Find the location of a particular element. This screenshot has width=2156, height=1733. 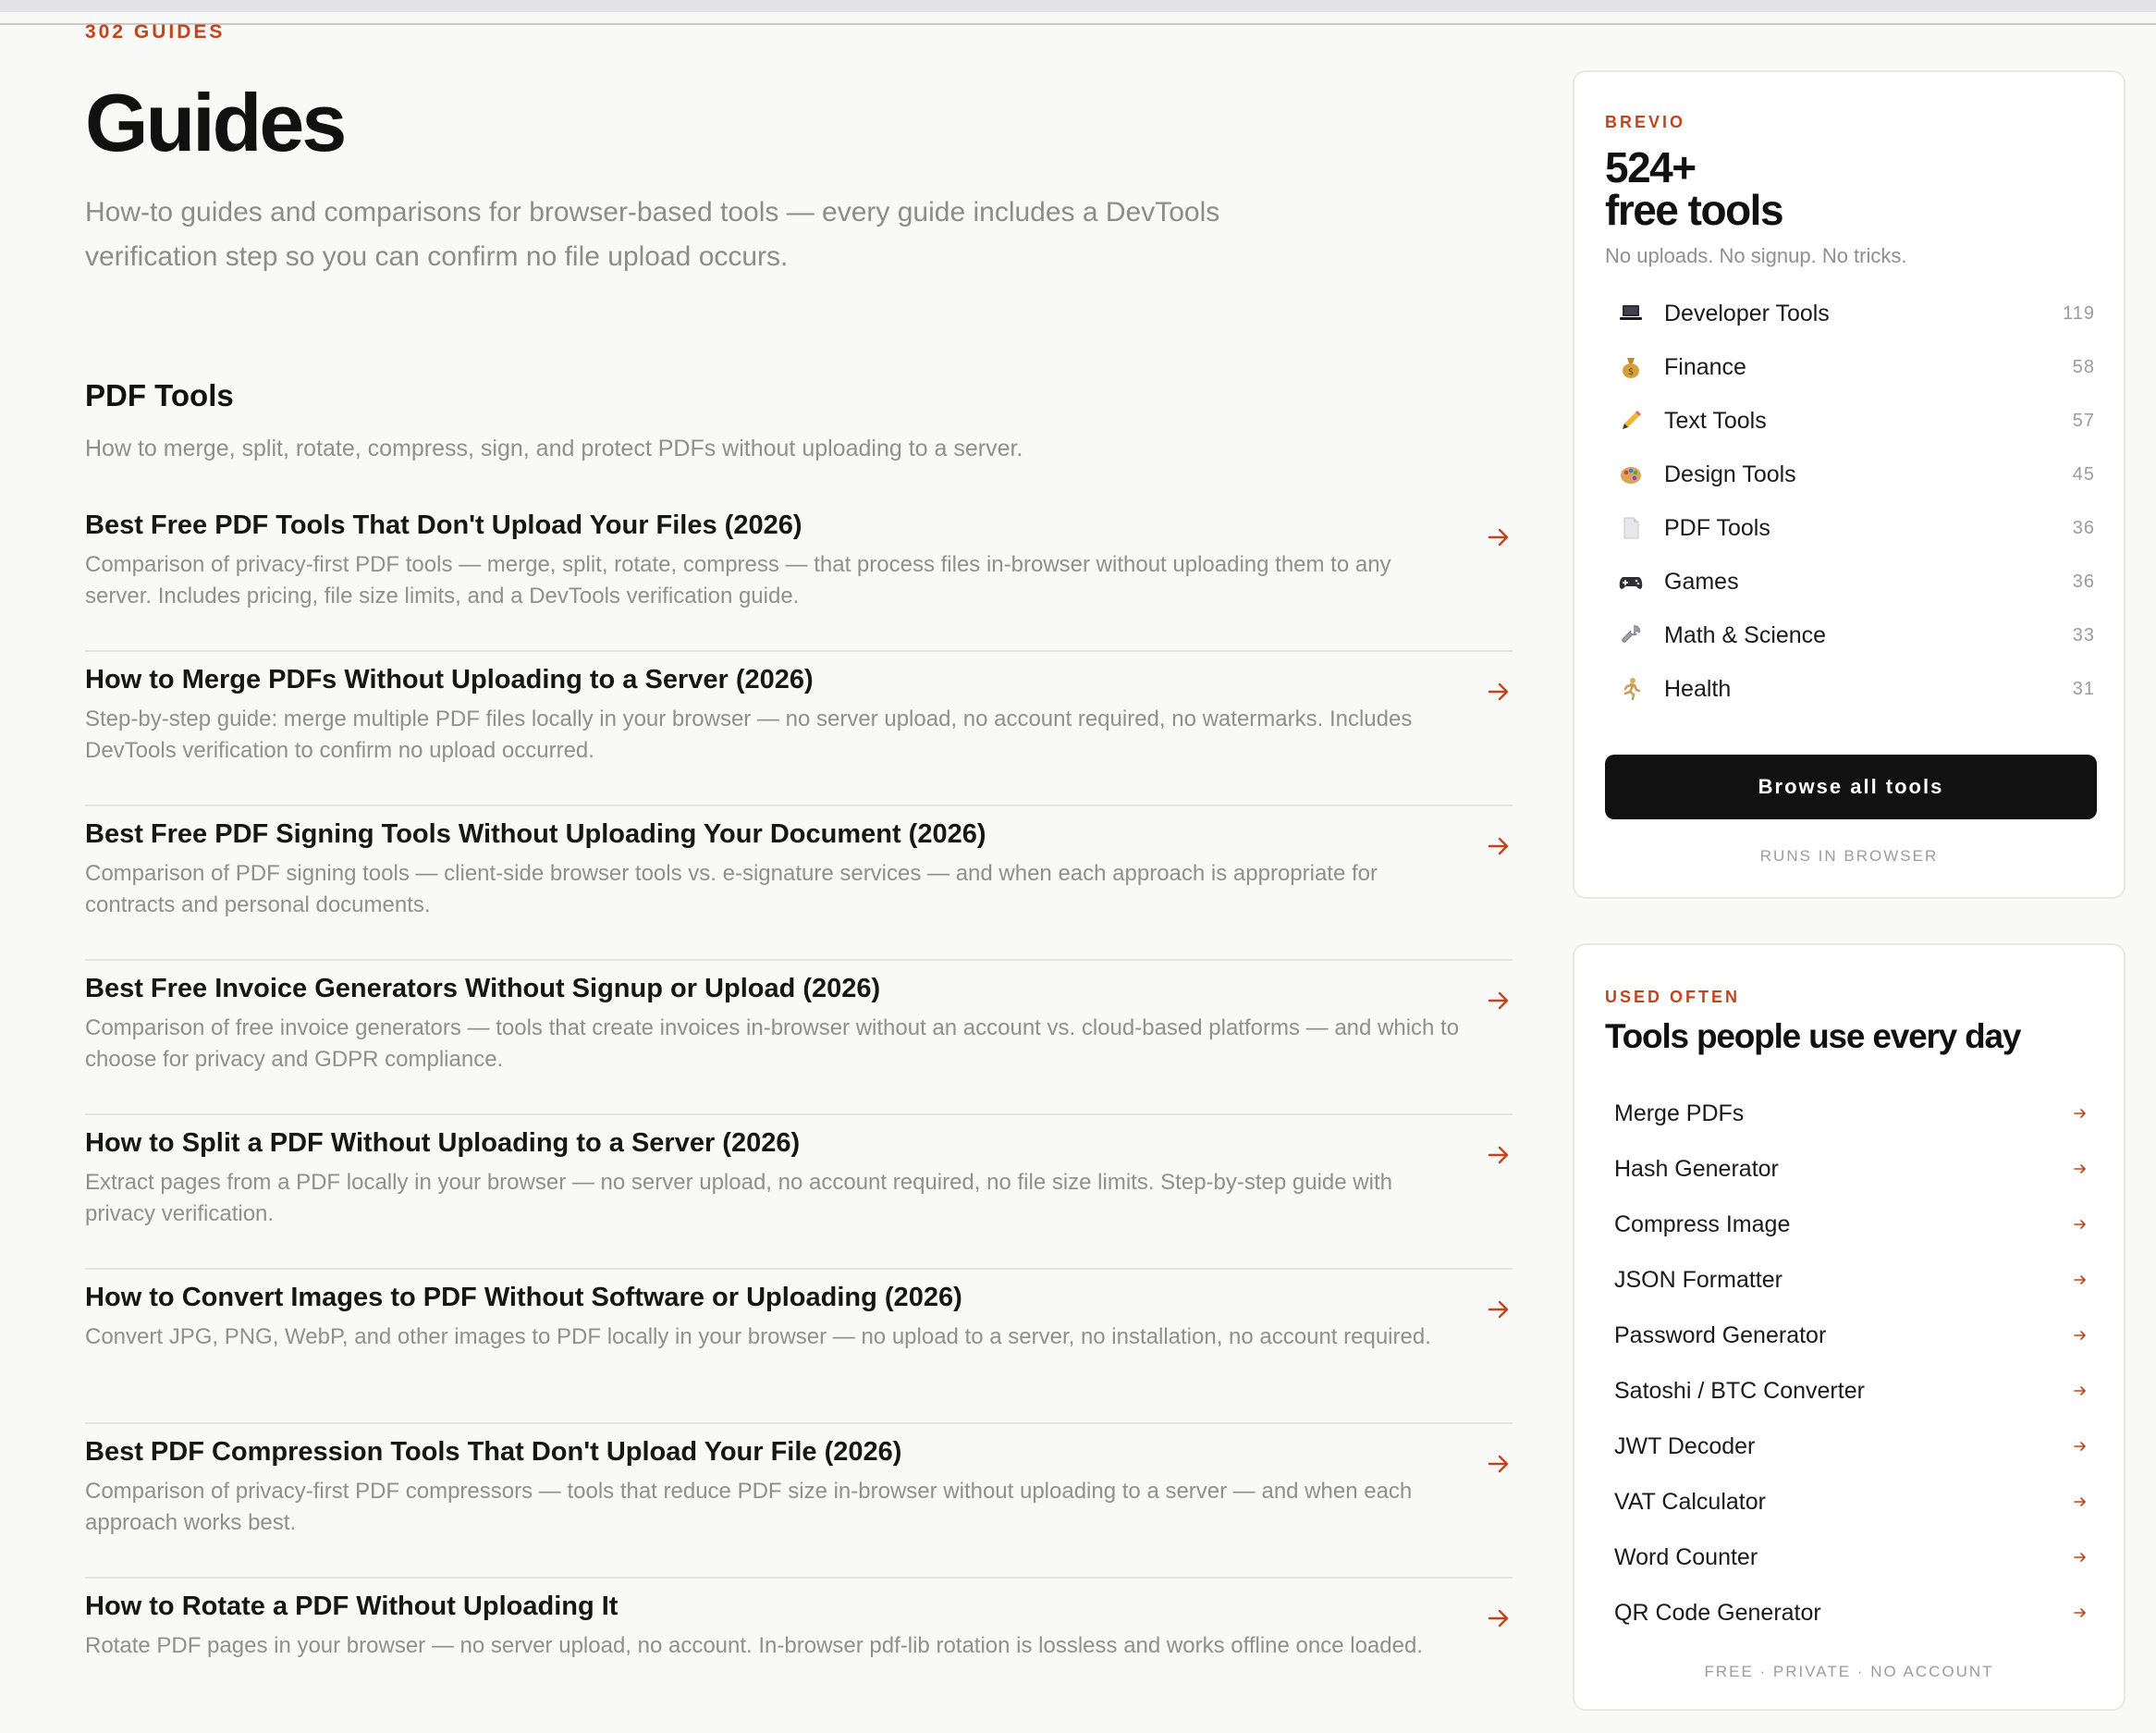

browser-top-bar is located at coordinates (1078, 6).